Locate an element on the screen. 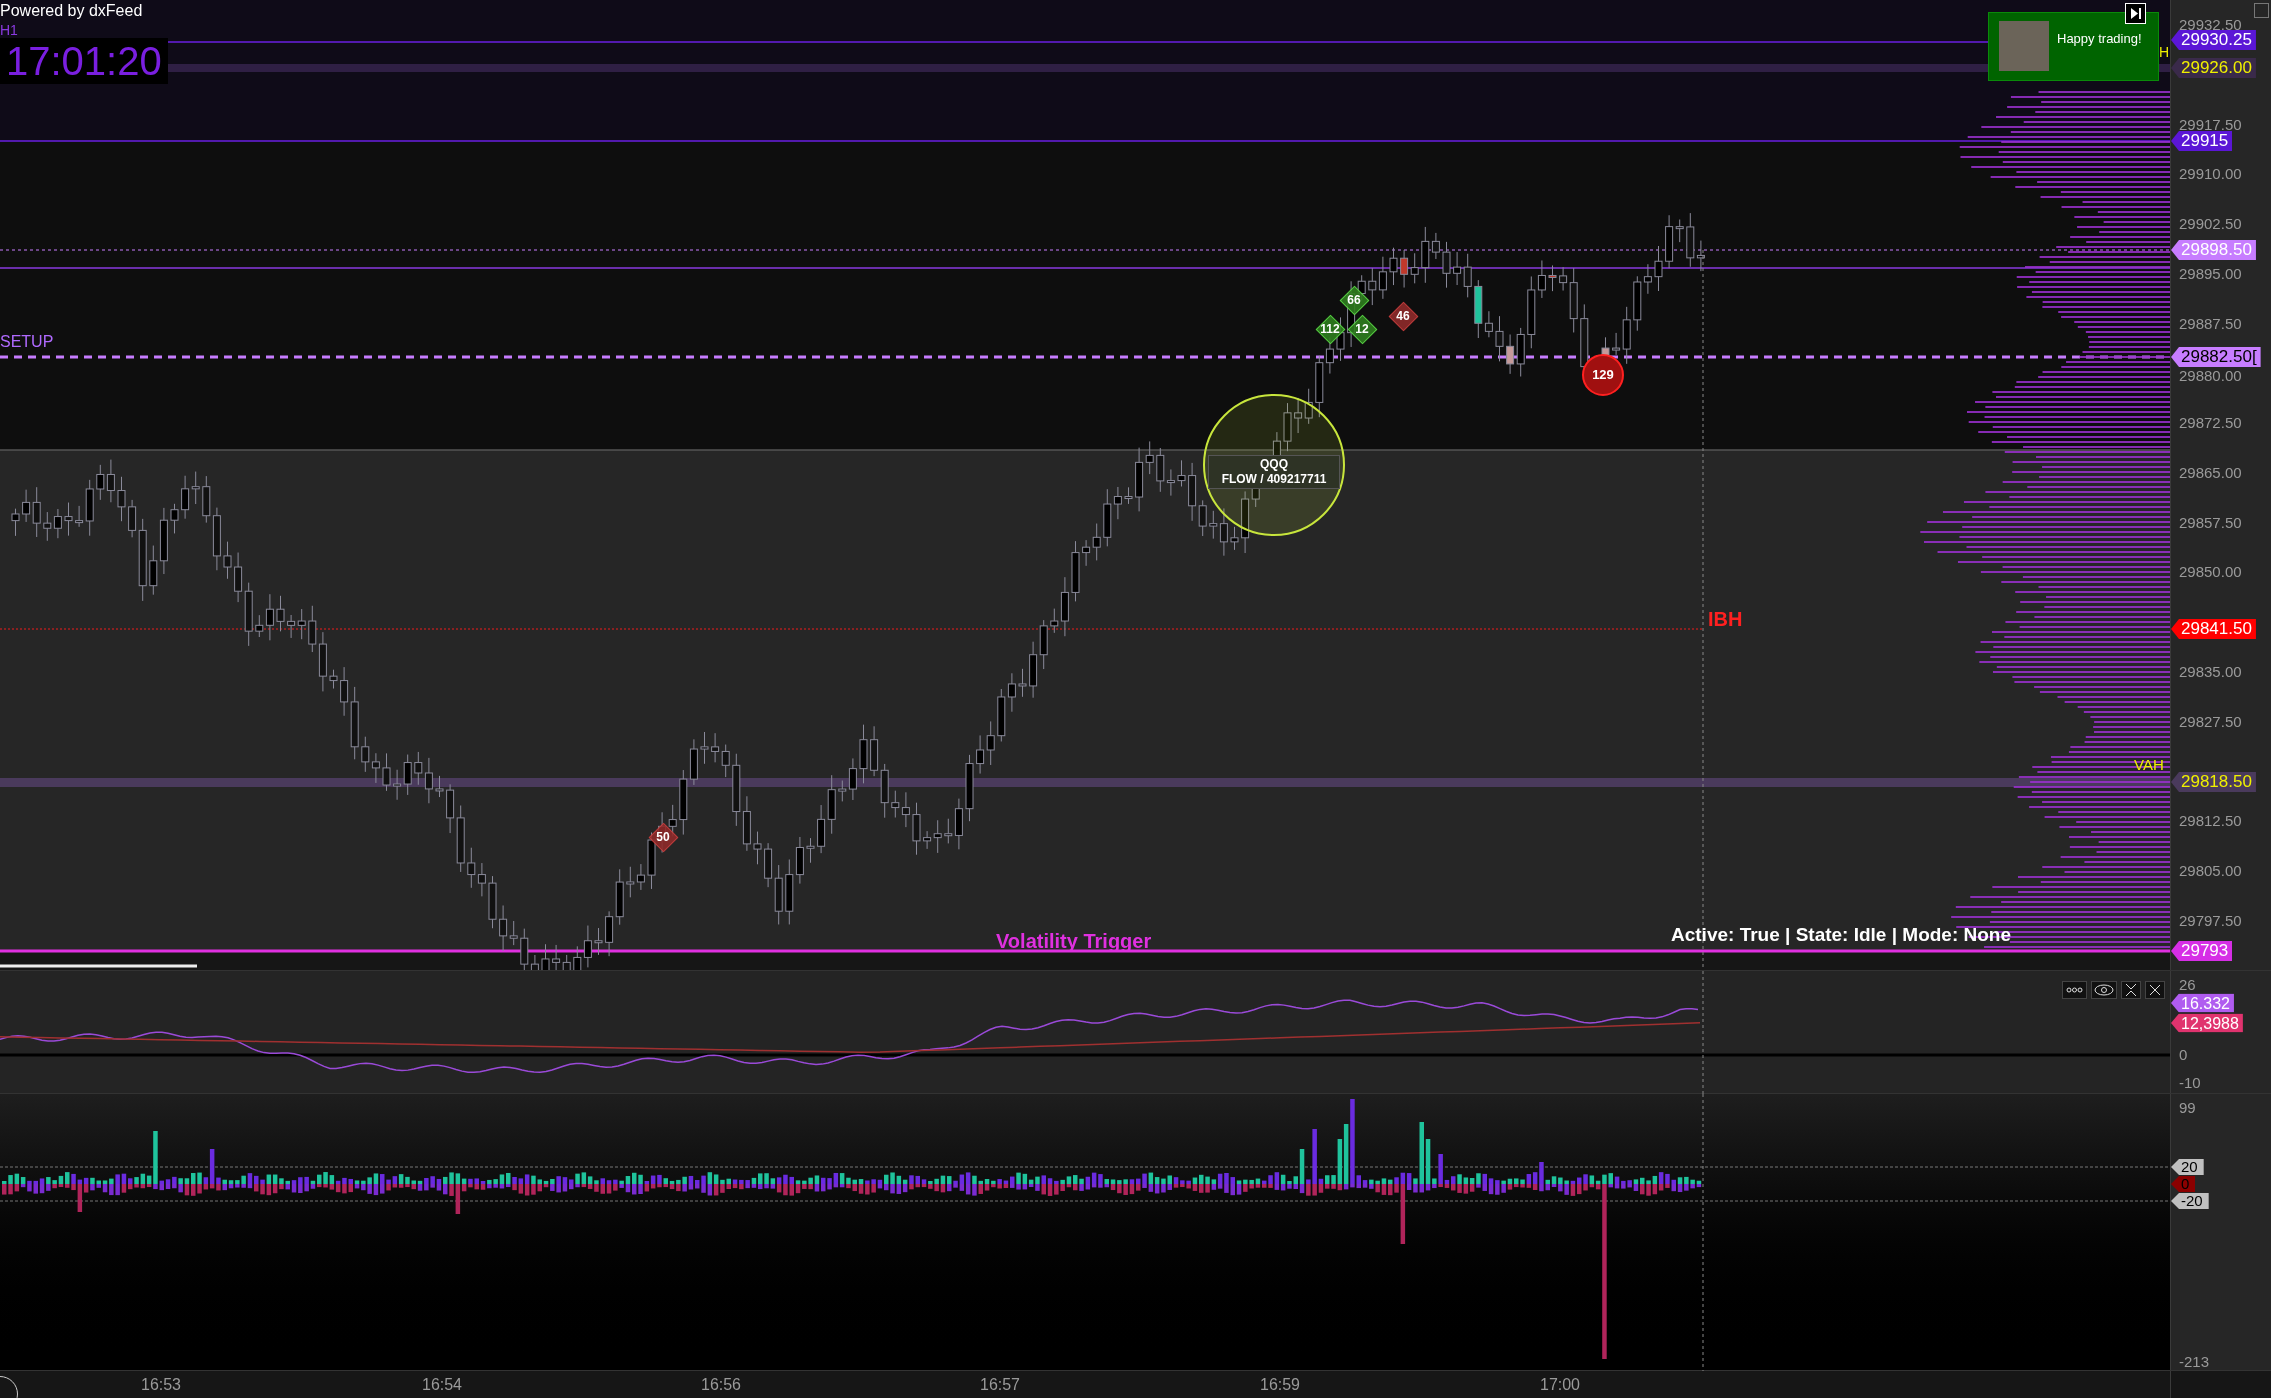 Image resolution: width=2271 pixels, height=1398 pixels. scroll-bar is located at coordinates (98, 966).